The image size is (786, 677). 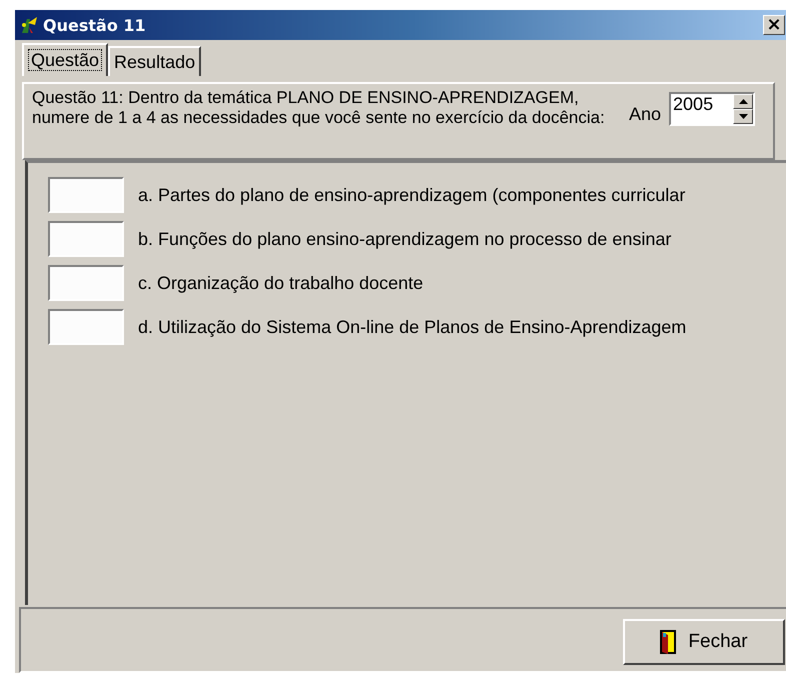 What do you see at coordinates (412, 327) in the screenshot?
I see `item-label: d. Utilização do Sistema On-line de Planos de Ensino-Aprendizagem` at bounding box center [412, 327].